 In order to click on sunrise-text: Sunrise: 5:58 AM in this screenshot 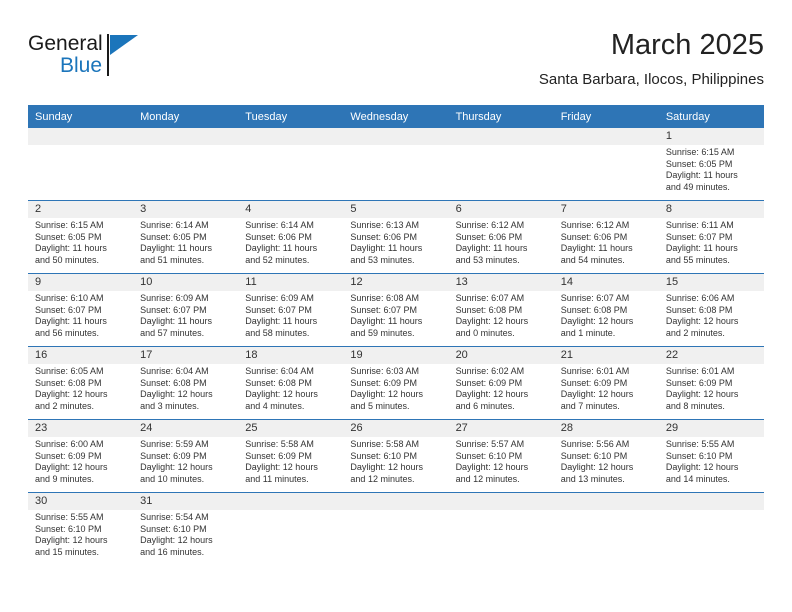, I will do `click(279, 444)`.